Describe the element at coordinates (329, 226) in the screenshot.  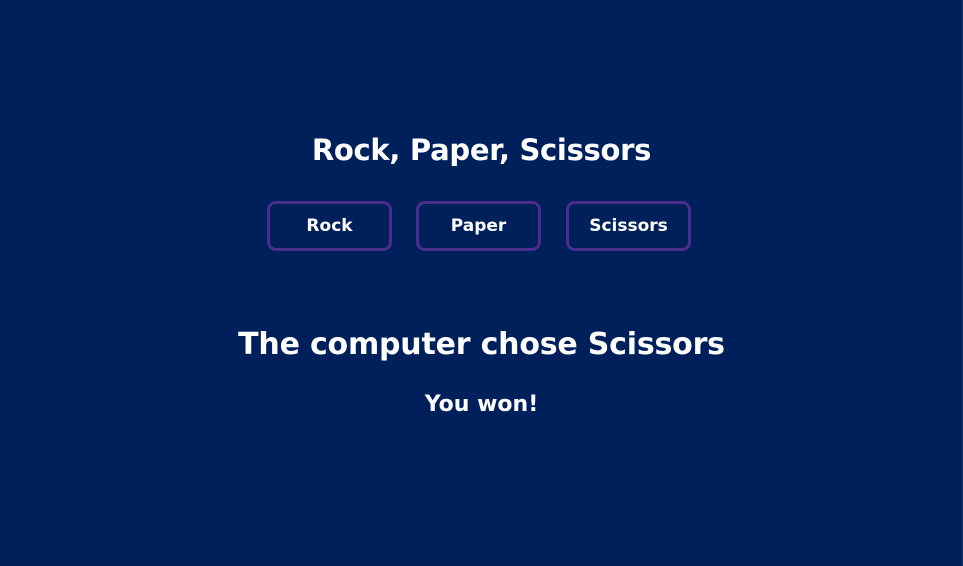
I see `rock-button: Rock` at that location.